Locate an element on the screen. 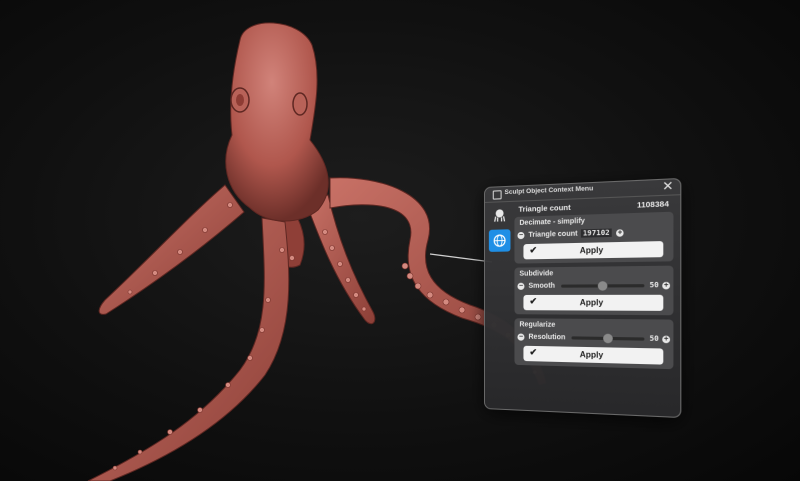  close-icon: ✕ is located at coordinates (667, 186).